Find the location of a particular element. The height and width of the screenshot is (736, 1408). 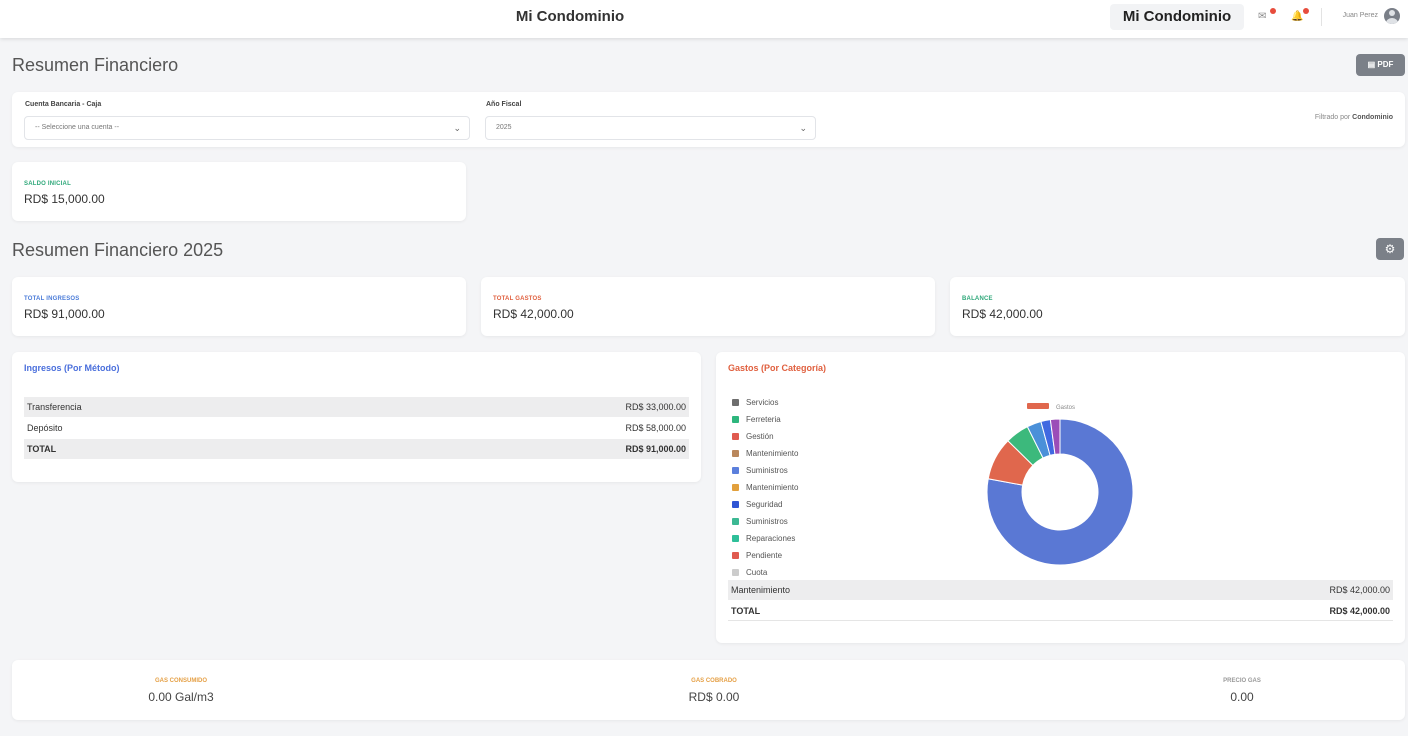

legend-item: Servicios is located at coordinates (755, 403).